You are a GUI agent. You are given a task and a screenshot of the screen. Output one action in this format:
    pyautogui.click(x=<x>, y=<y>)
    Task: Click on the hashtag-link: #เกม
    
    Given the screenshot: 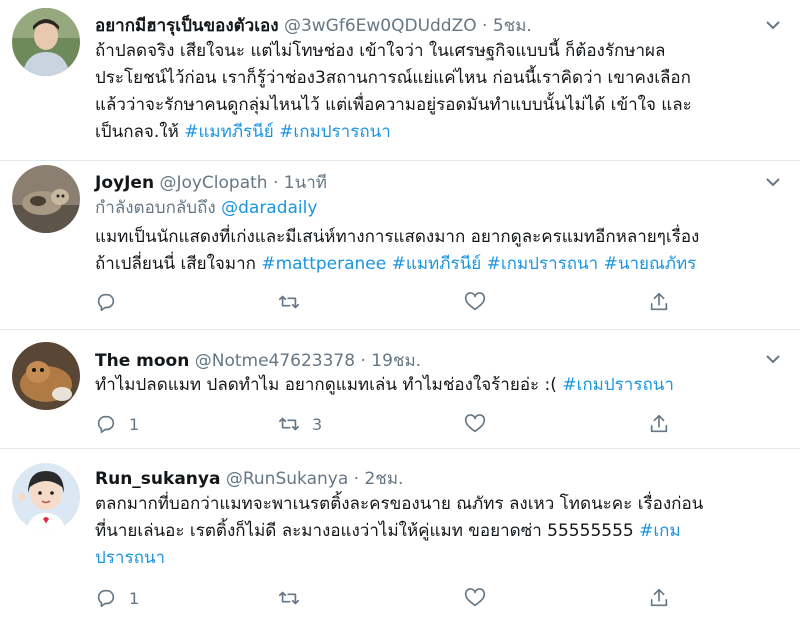 What is the action you would take?
    pyautogui.click(x=660, y=531)
    